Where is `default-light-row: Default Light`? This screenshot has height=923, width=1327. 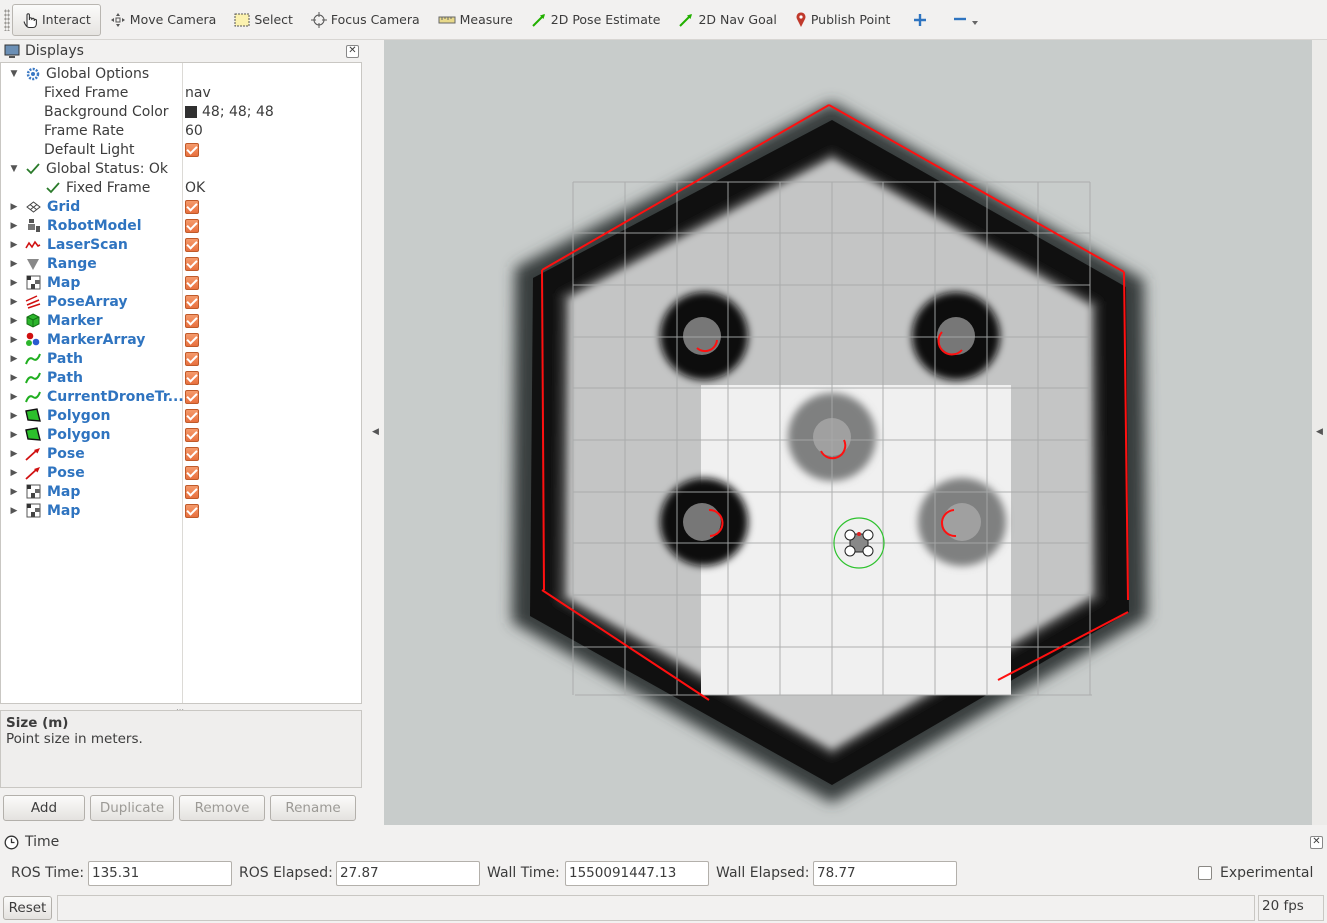
default-light-row: Default Light is located at coordinates (181, 149).